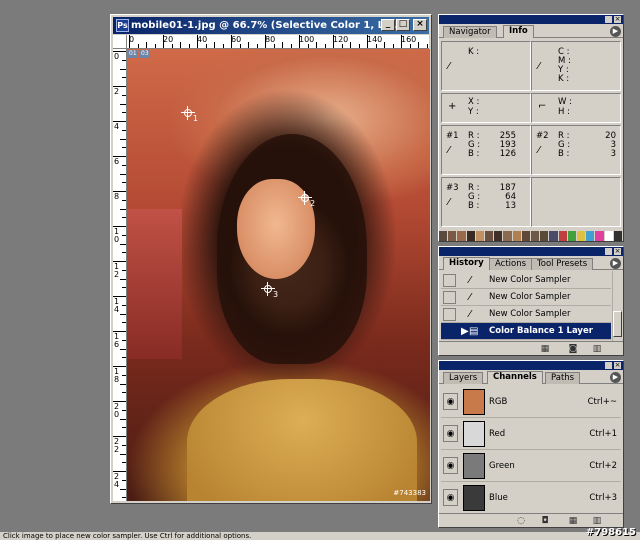 The image size is (640, 540). What do you see at coordinates (573, 349) in the screenshot?
I see `create-snapshot-icon: ◙` at bounding box center [573, 349].